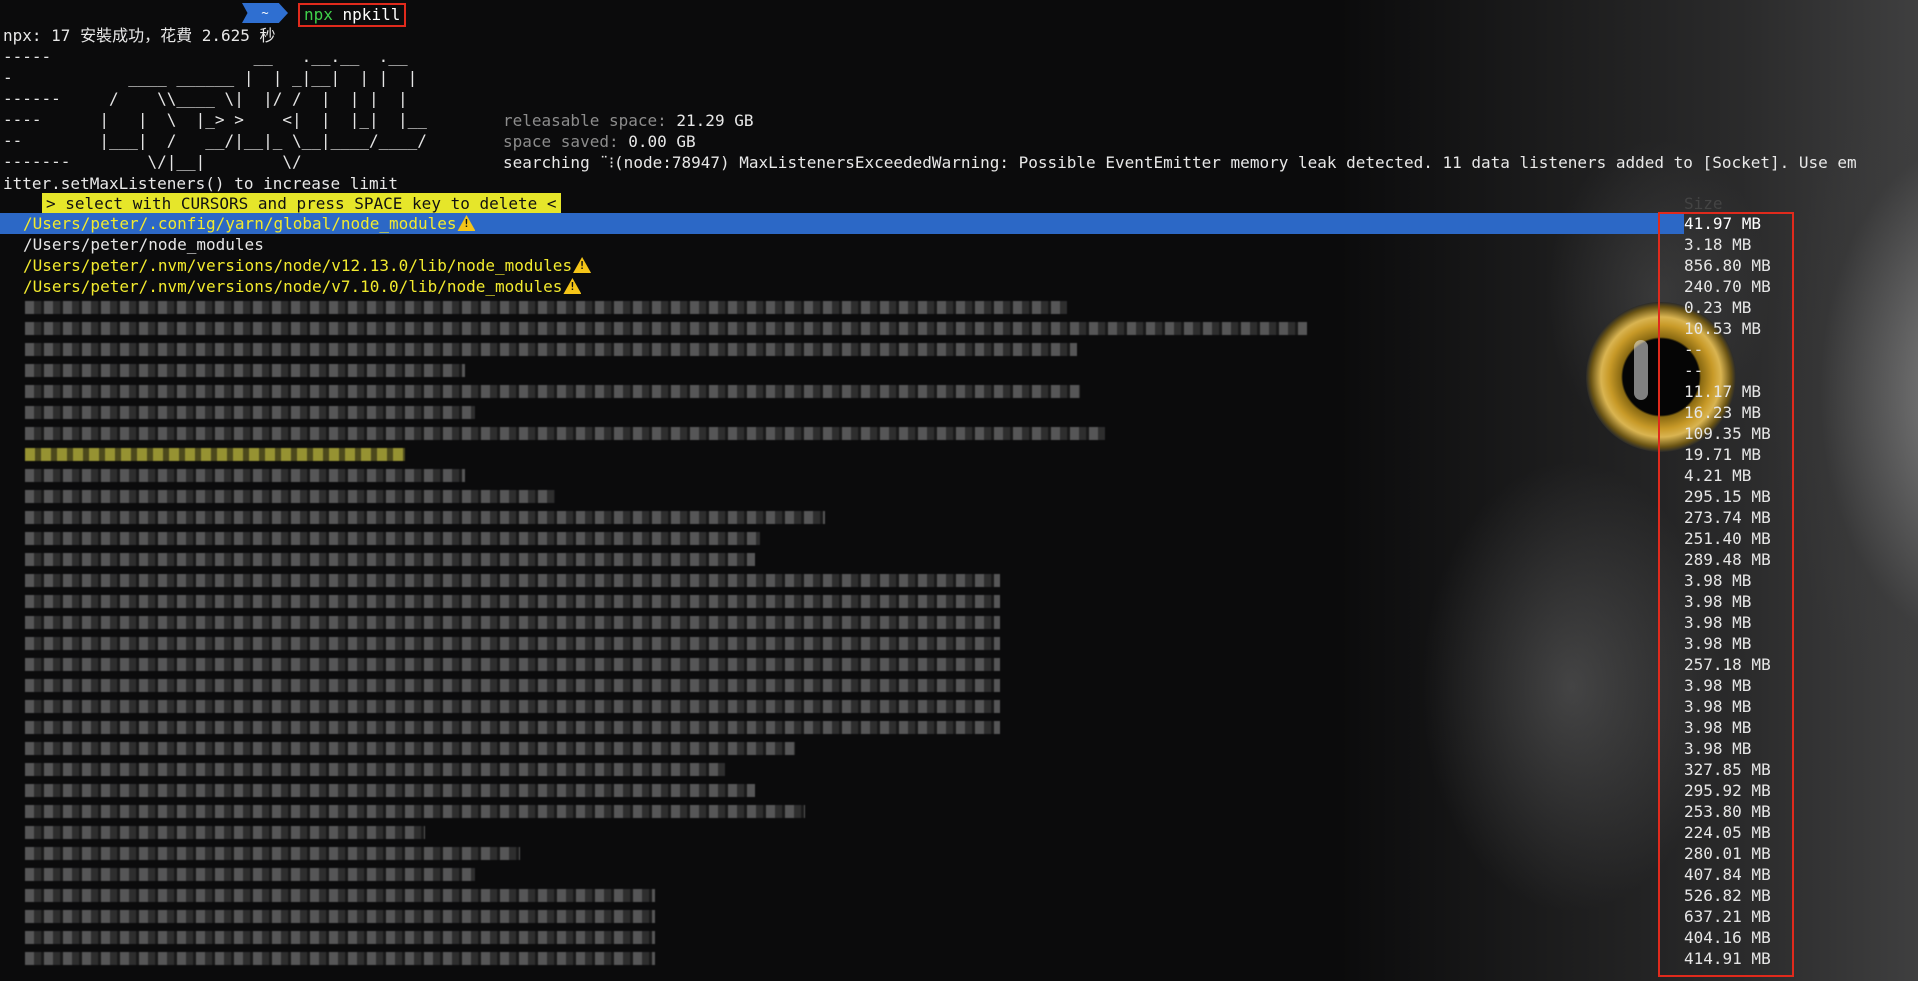  What do you see at coordinates (959, 454) in the screenshot?
I see `result-row: 19.71 MB` at bounding box center [959, 454].